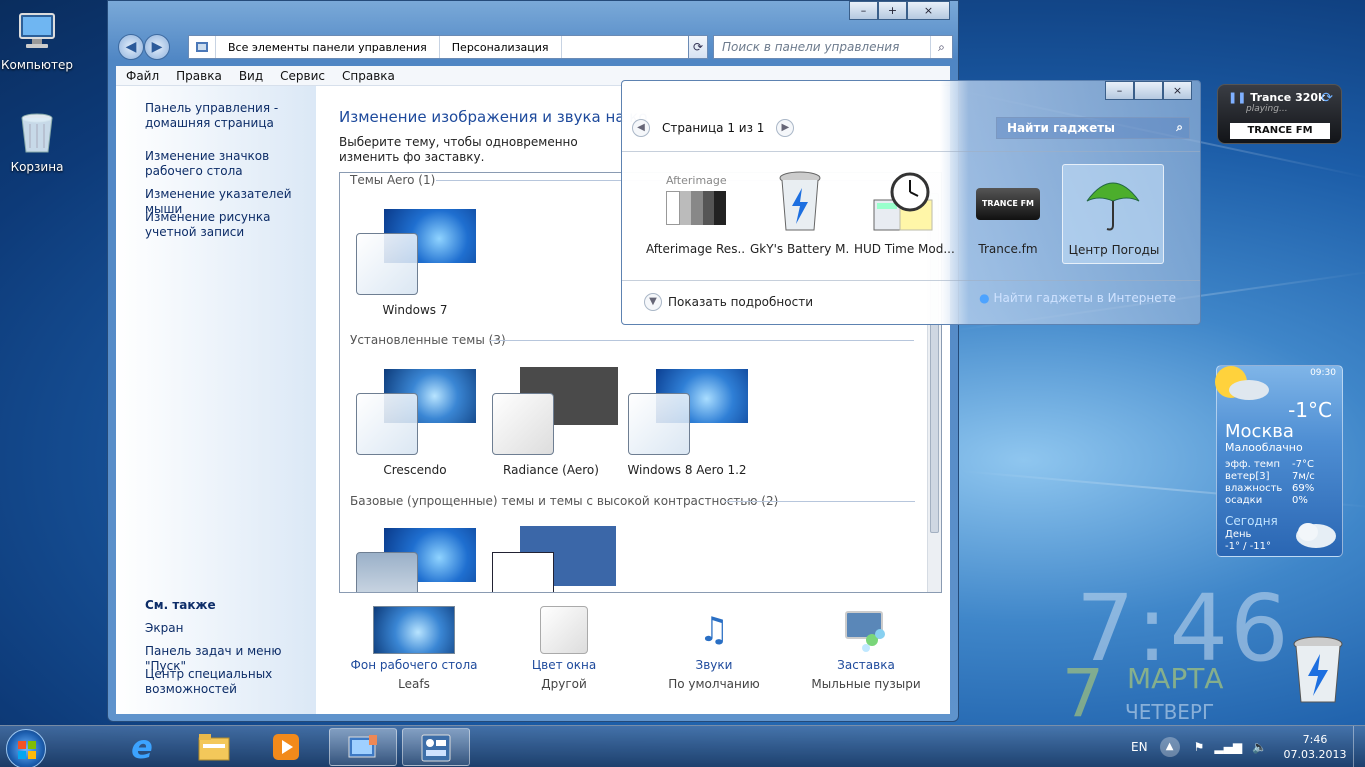 The image size is (1365, 767). Describe the element at coordinates (928, 10) in the screenshot. I see `close-button: ×` at that location.